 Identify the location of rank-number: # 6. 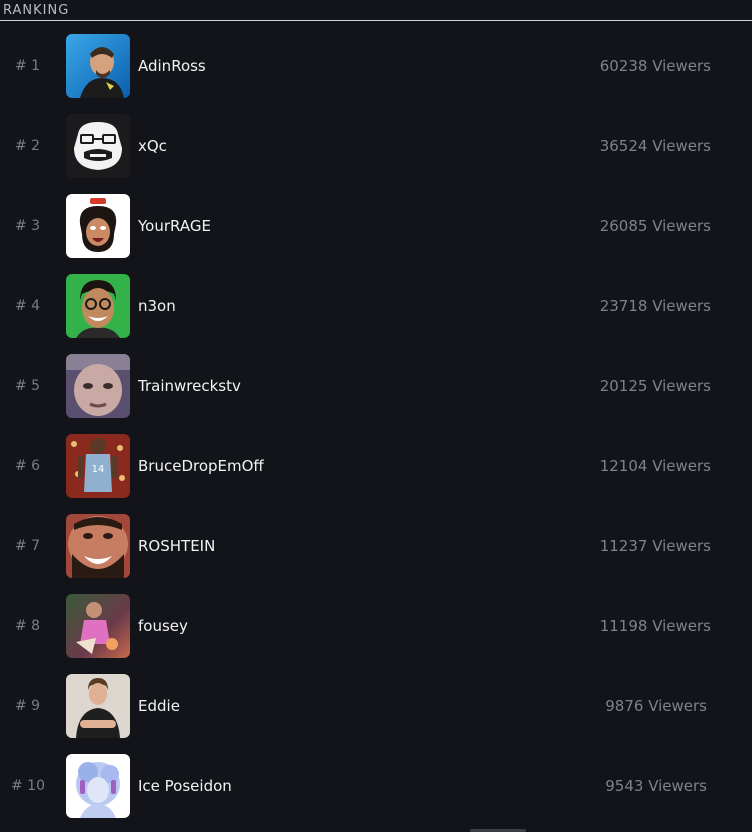
(28, 466).